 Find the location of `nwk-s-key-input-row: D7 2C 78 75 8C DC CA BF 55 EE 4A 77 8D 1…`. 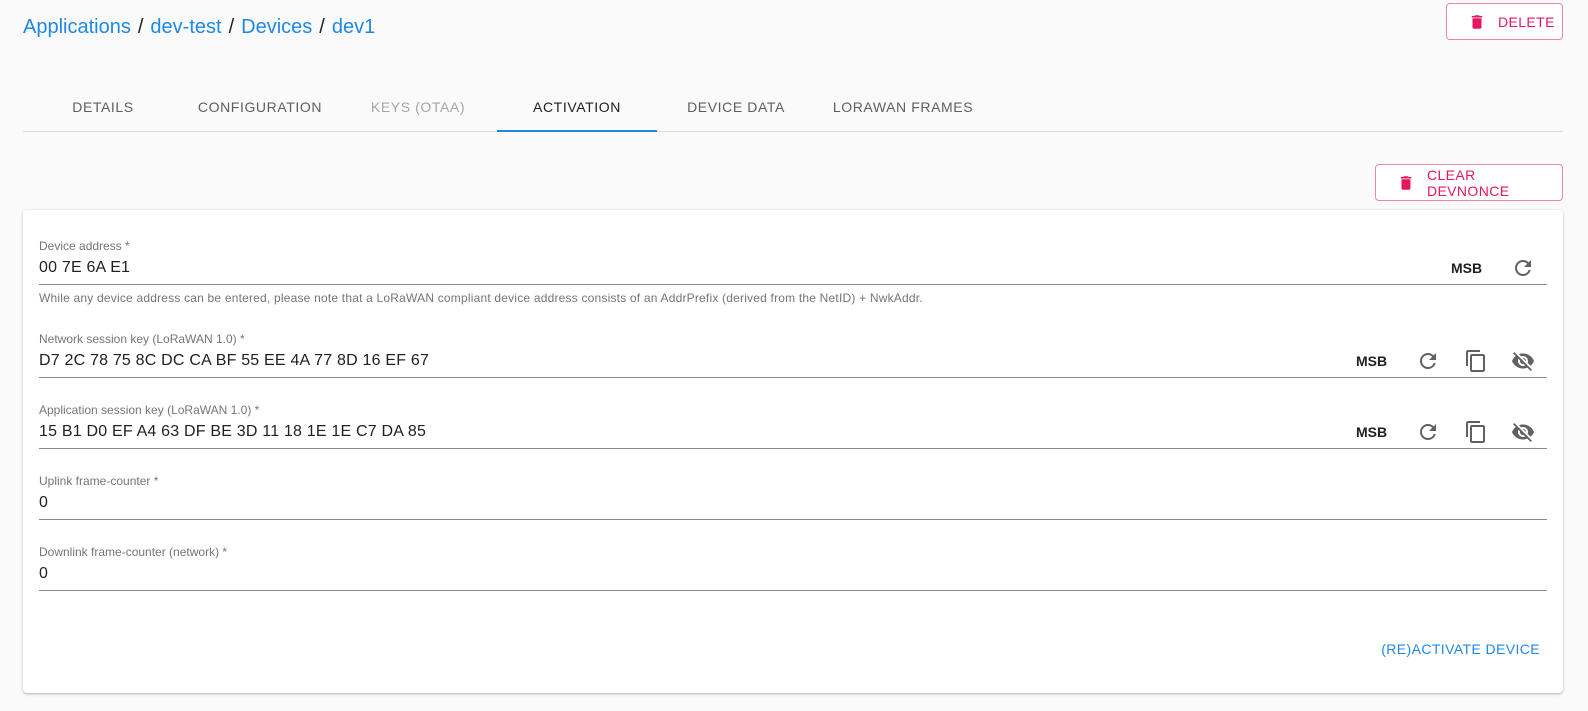

nwk-s-key-input-row: D7 2C 78 75 8C DC CA BF 55 EE 4A 77 8D 1… is located at coordinates (793, 362).